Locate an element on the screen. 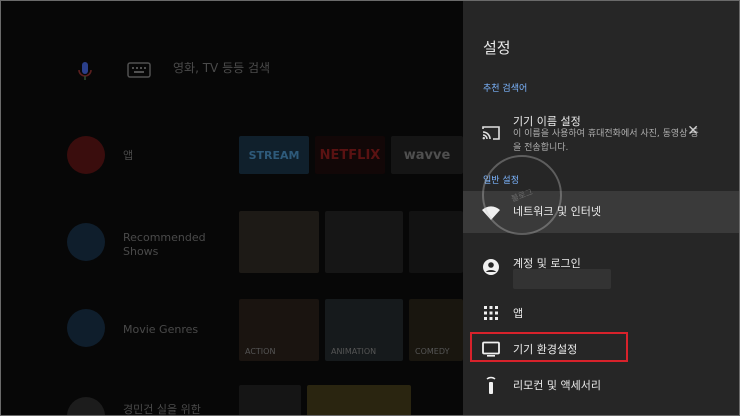  keyboard-icon is located at coordinates (139, 70).